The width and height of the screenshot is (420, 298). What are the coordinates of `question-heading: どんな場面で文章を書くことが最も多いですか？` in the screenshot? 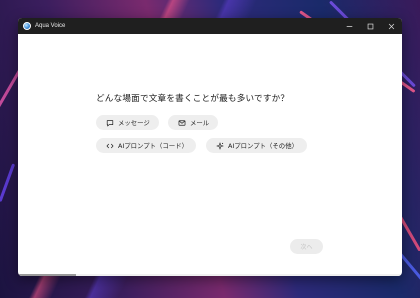 It's located at (193, 99).